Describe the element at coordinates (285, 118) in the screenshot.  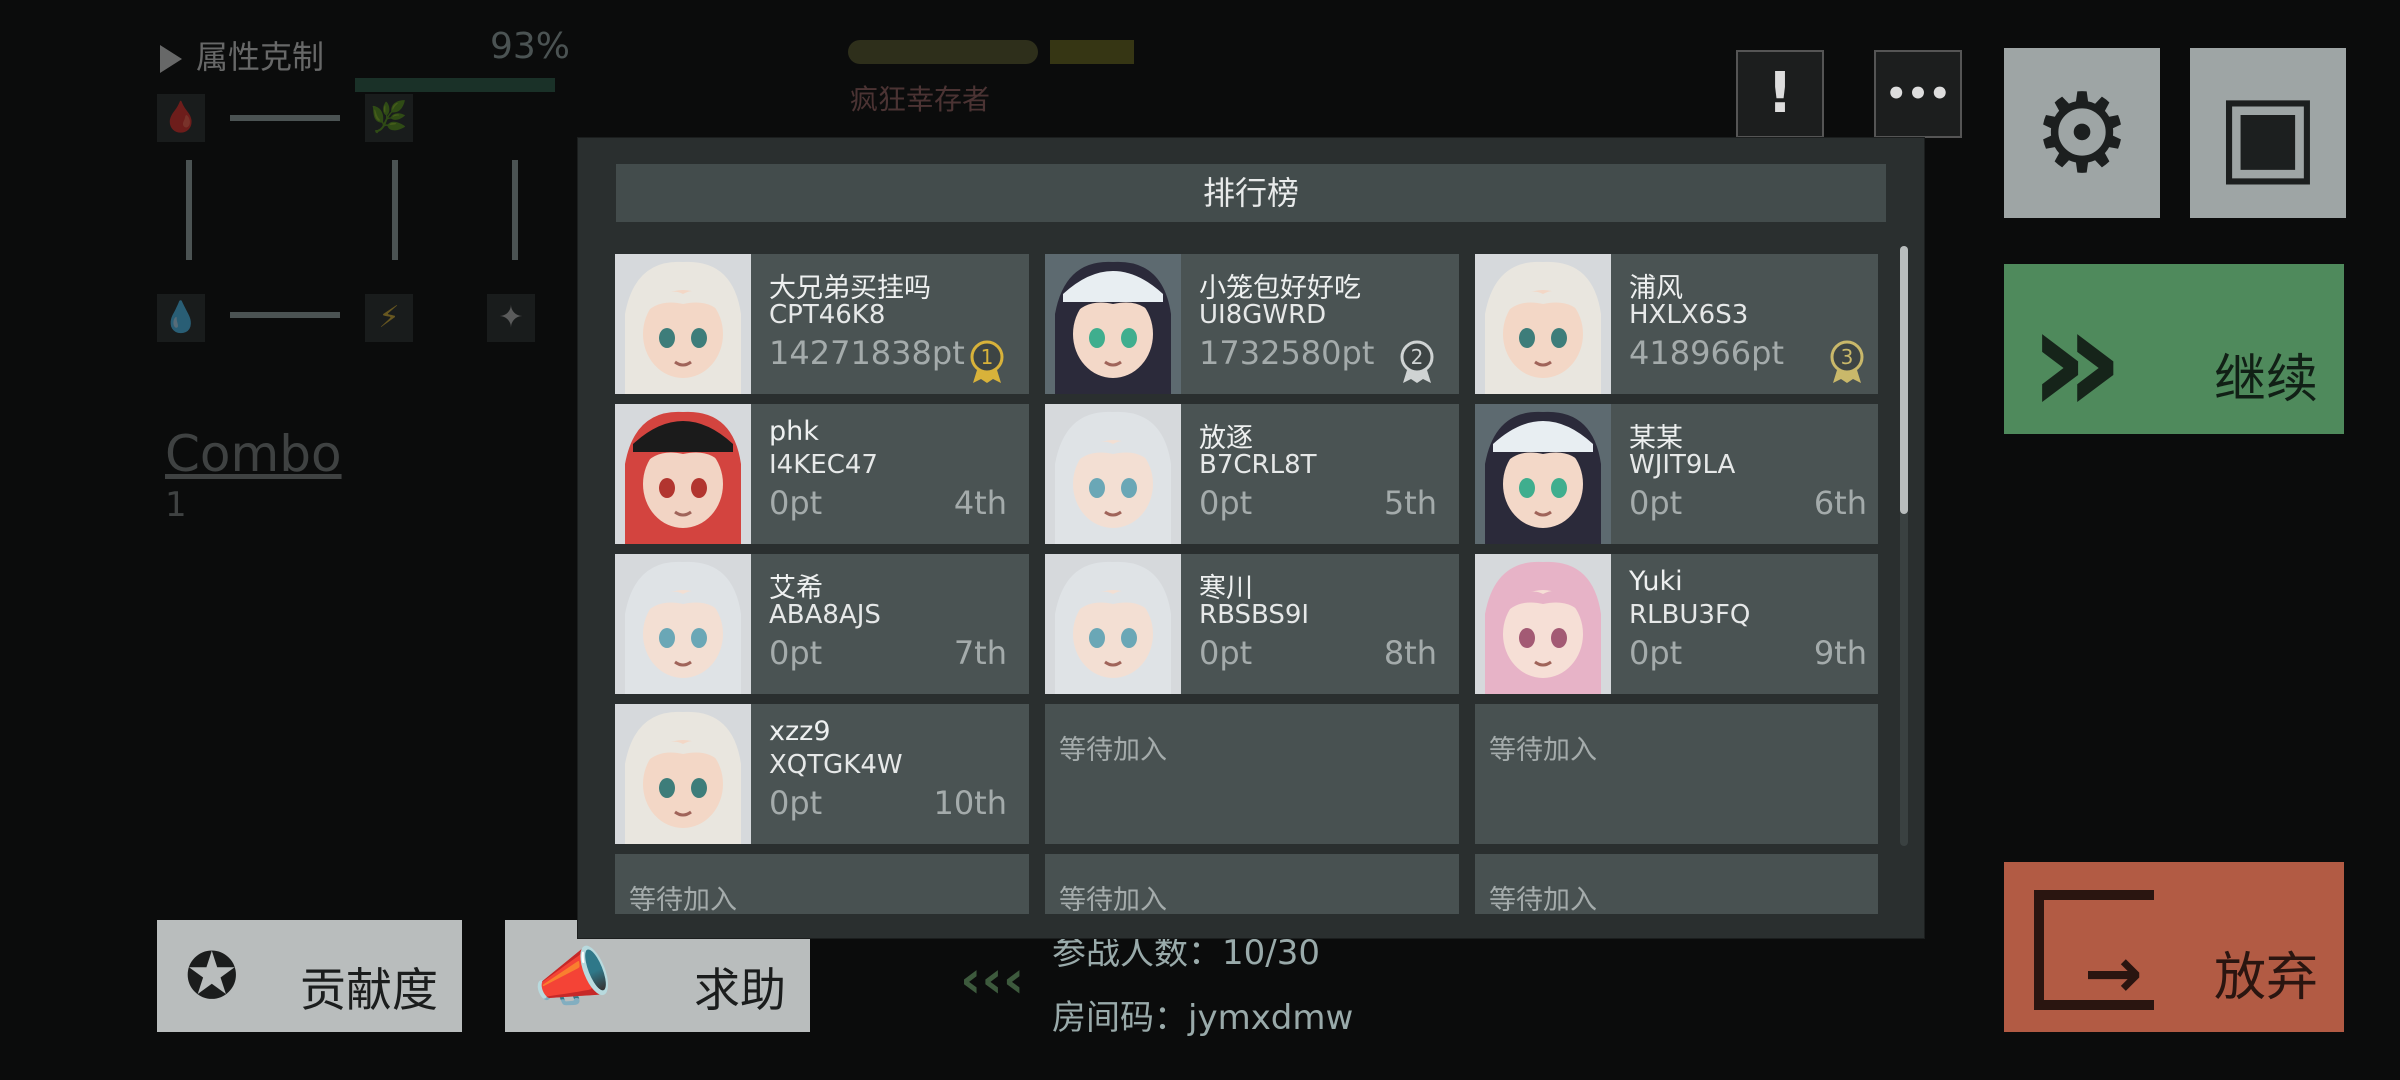
I see `arrow-right-icon` at that location.